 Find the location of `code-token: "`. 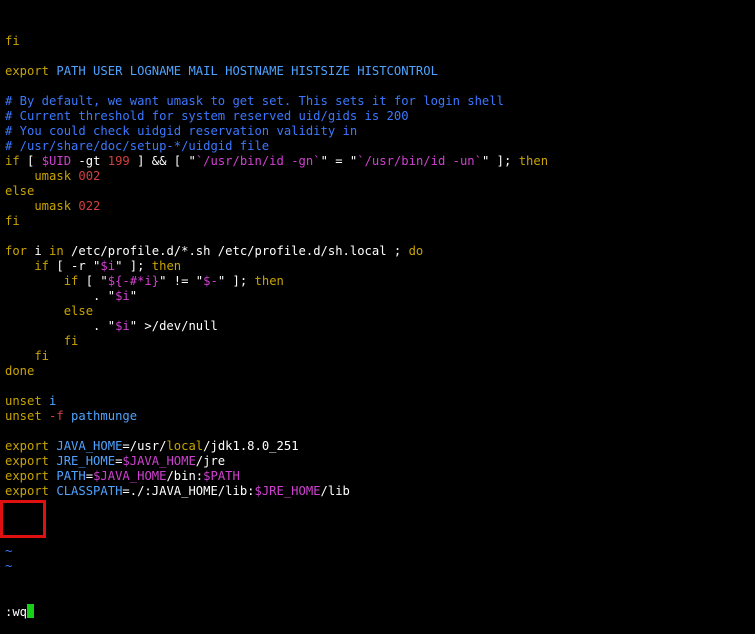

code-token: " is located at coordinates (133, 296).